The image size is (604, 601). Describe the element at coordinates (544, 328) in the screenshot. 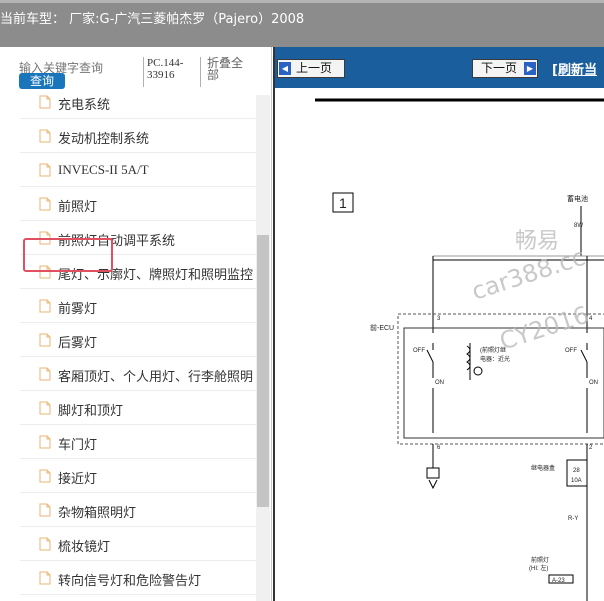

I see `watermark-line-3: CY2016` at that location.